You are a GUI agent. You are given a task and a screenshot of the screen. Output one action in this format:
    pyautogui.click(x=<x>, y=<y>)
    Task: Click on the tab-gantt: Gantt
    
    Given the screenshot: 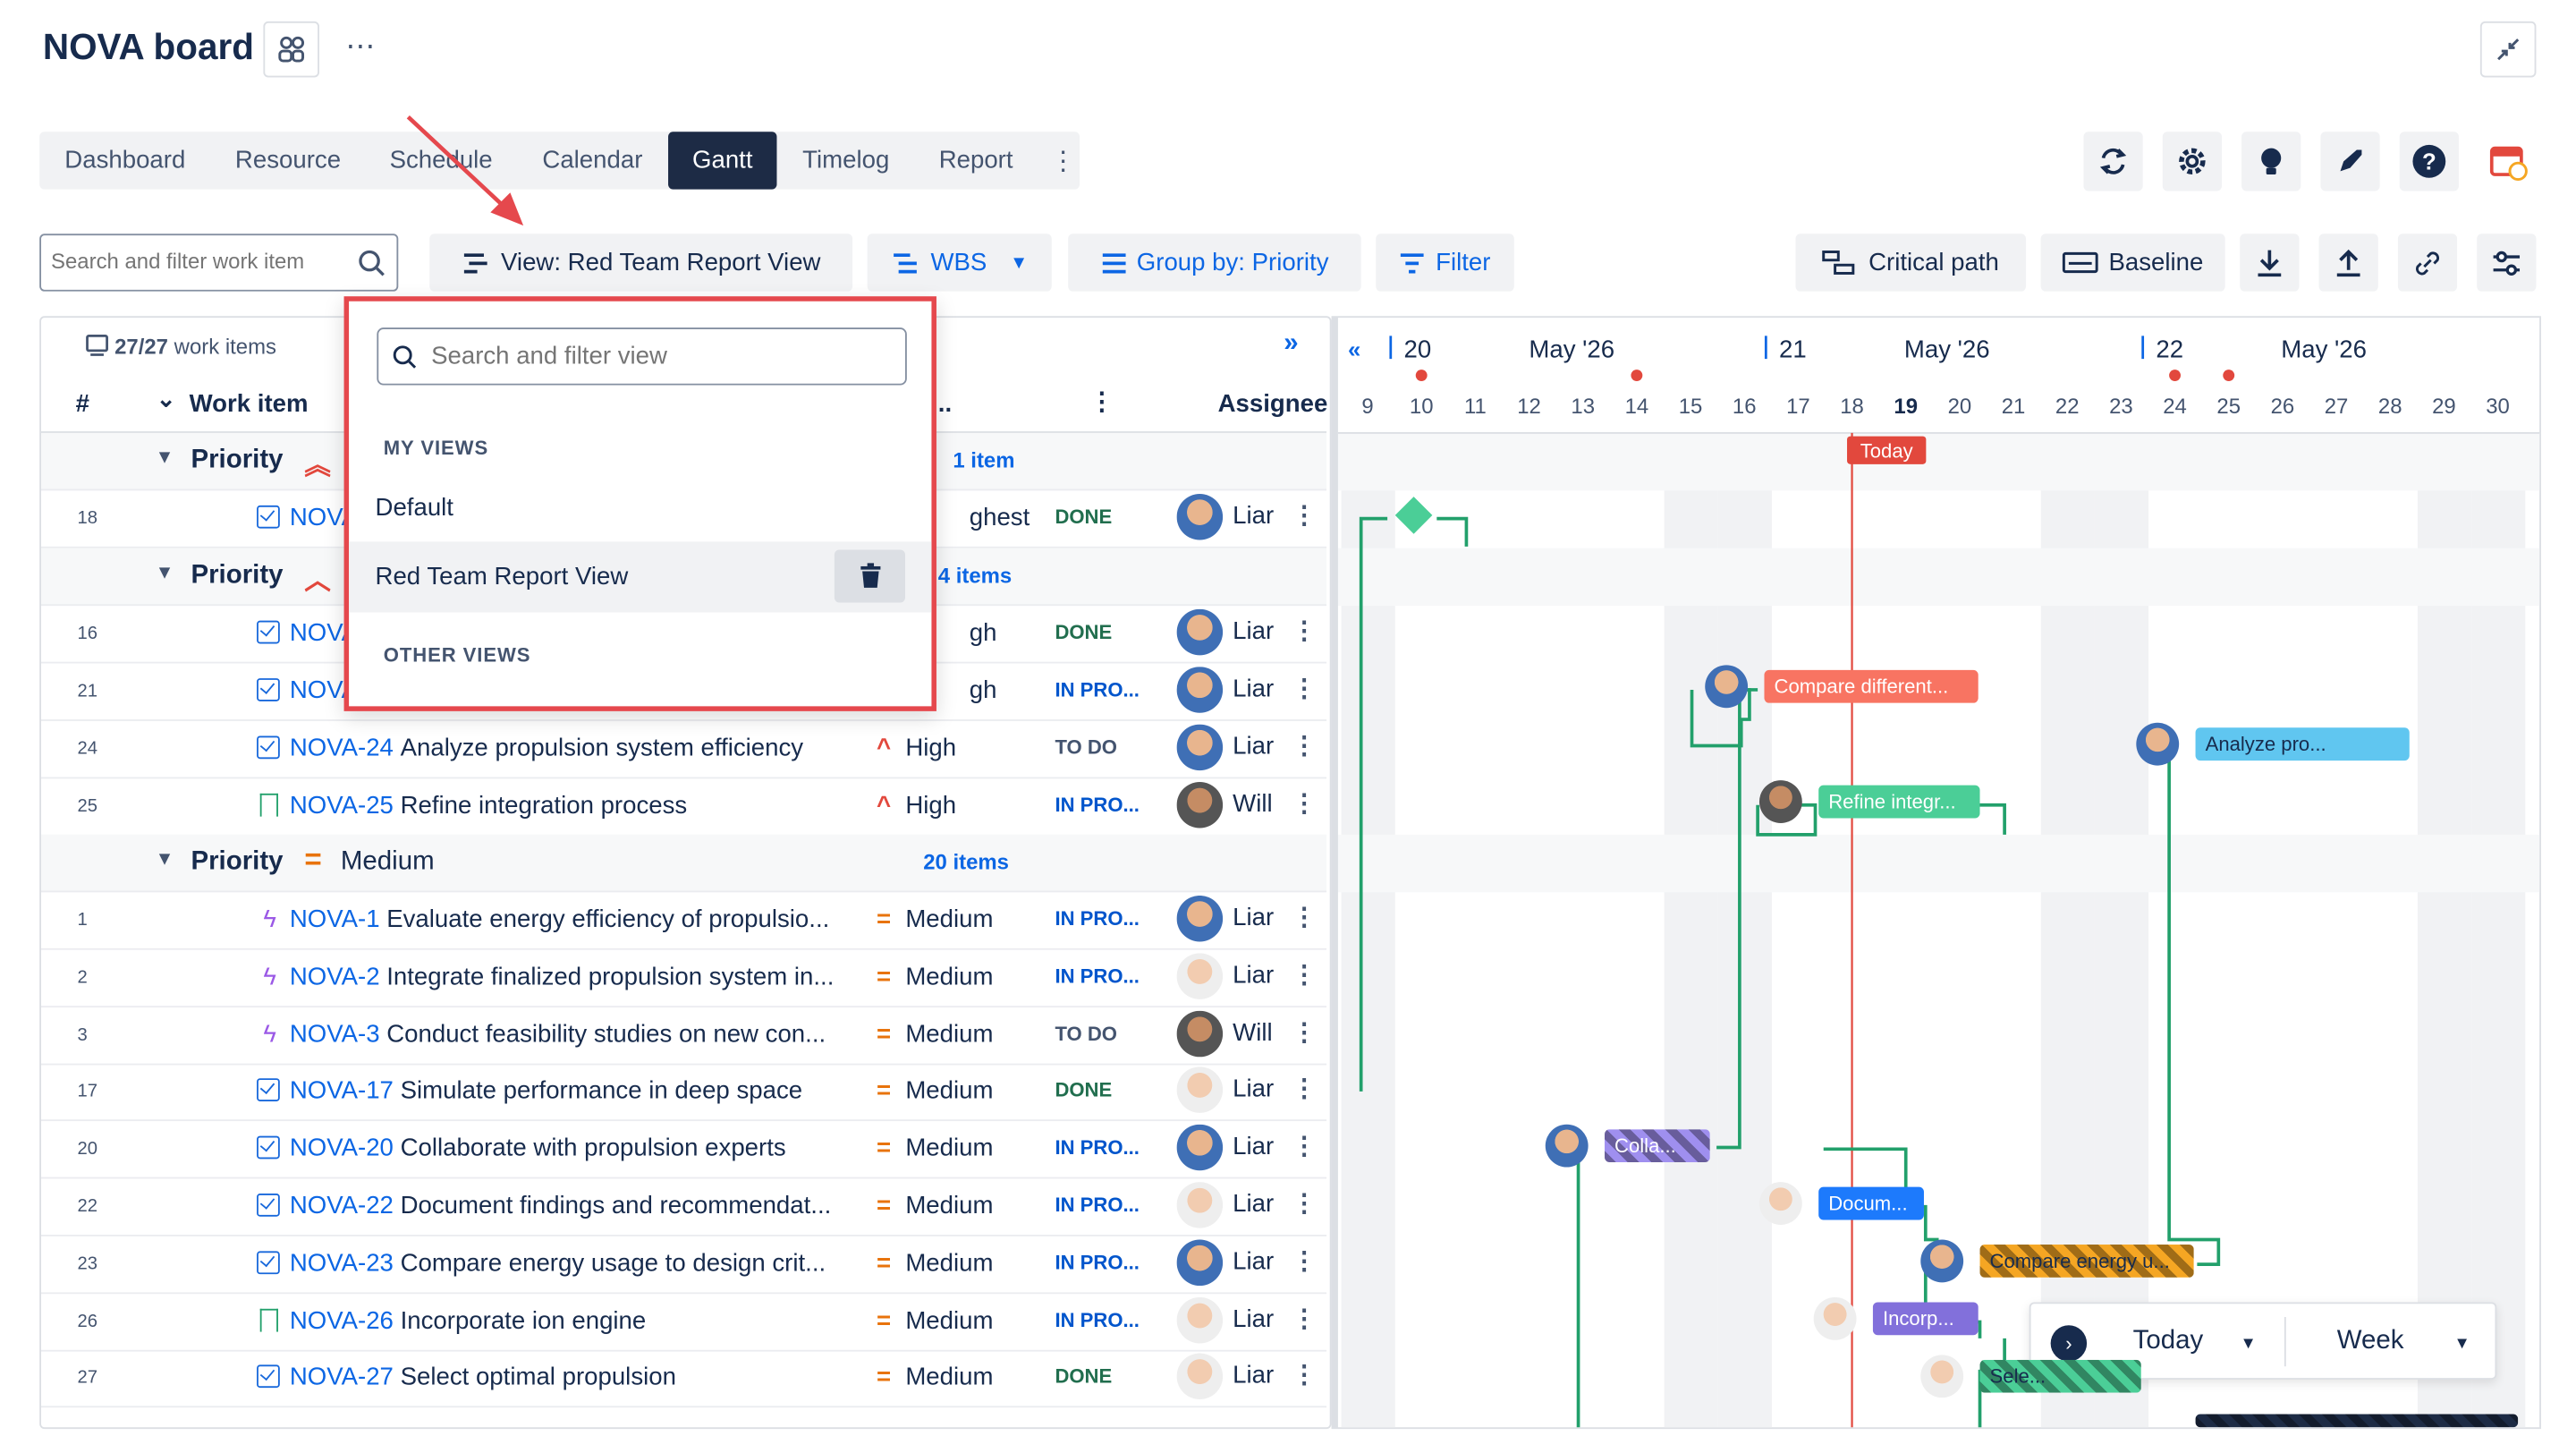 What is the action you would take?
    pyautogui.click(x=722, y=161)
    